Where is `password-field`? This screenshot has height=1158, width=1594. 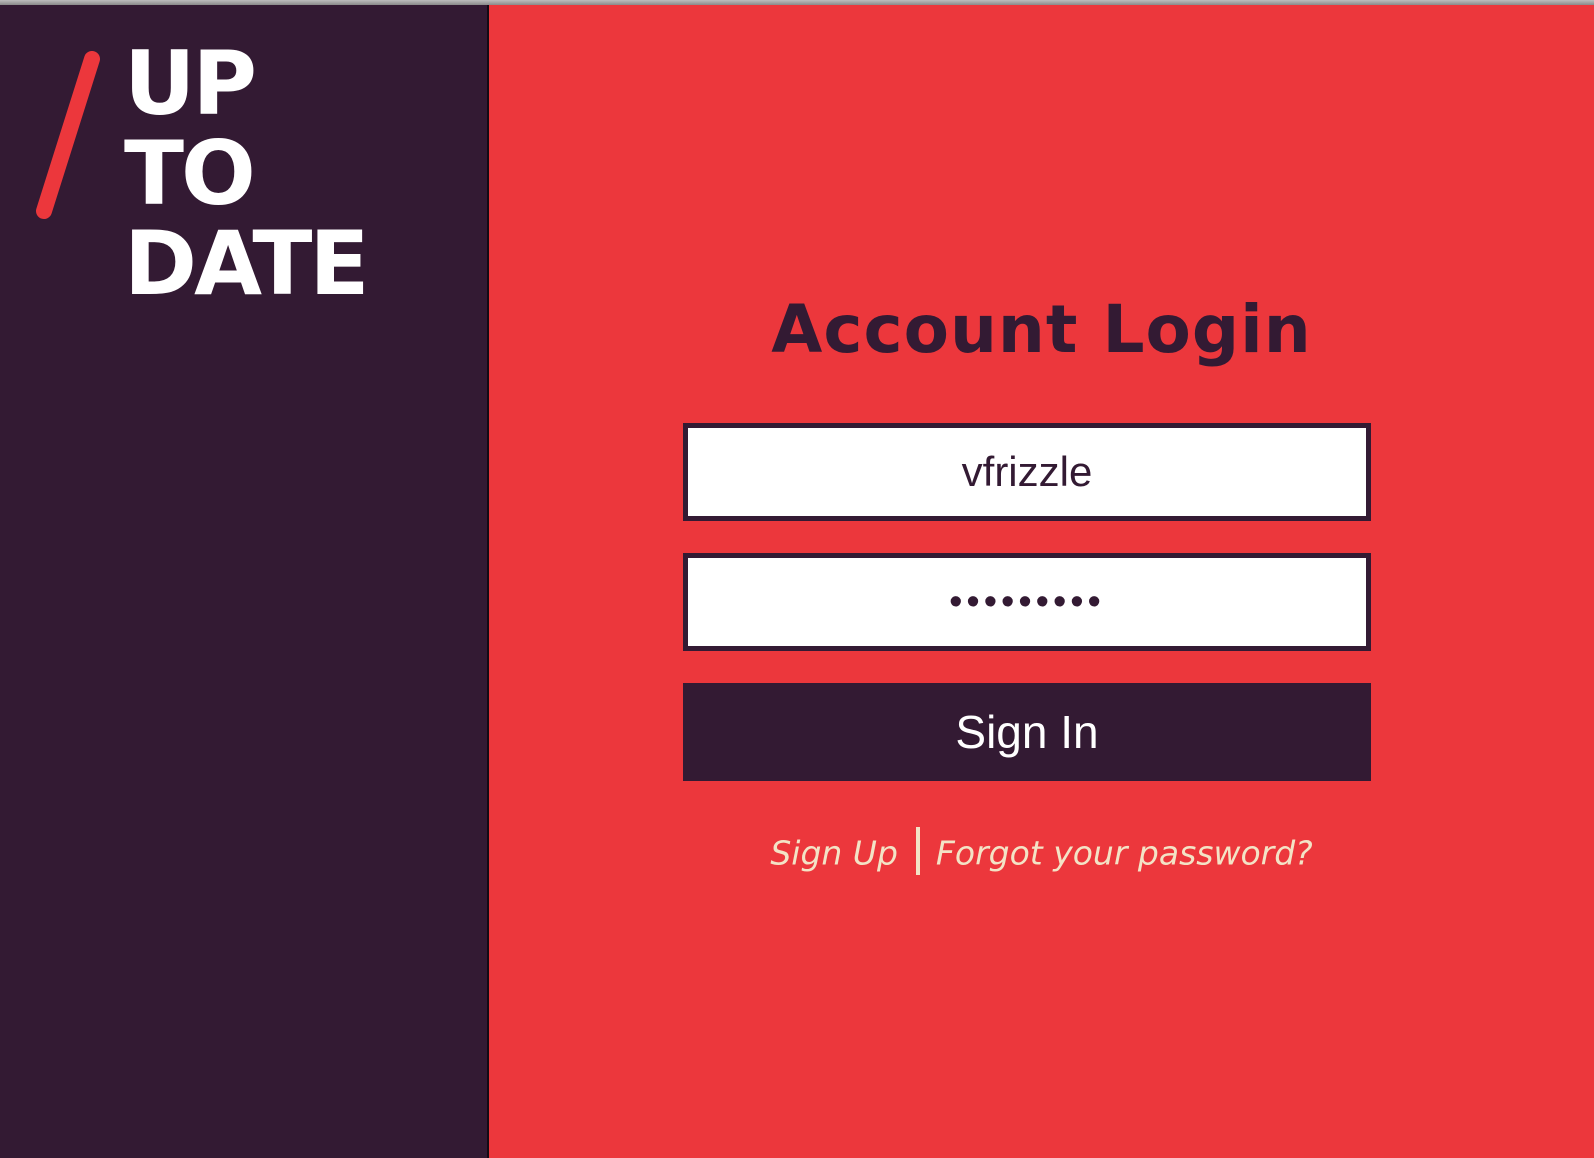
password-field is located at coordinates (1027, 602).